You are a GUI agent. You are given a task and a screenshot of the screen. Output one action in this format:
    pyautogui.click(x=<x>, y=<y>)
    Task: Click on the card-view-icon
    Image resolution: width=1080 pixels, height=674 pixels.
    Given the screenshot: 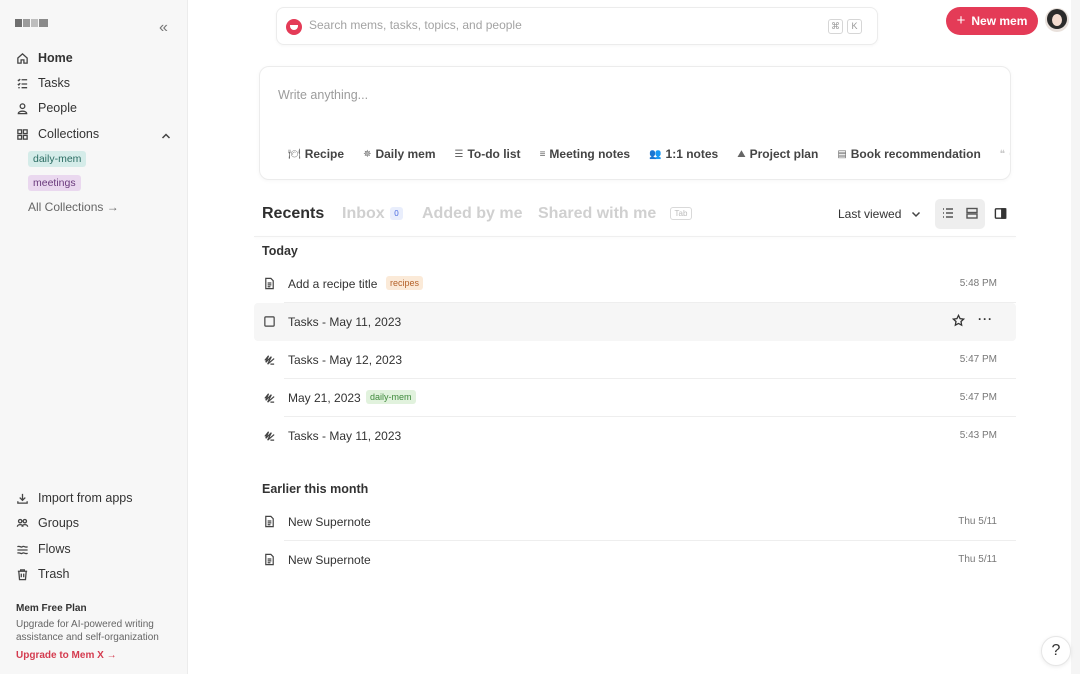 What is the action you would take?
    pyautogui.click(x=973, y=214)
    